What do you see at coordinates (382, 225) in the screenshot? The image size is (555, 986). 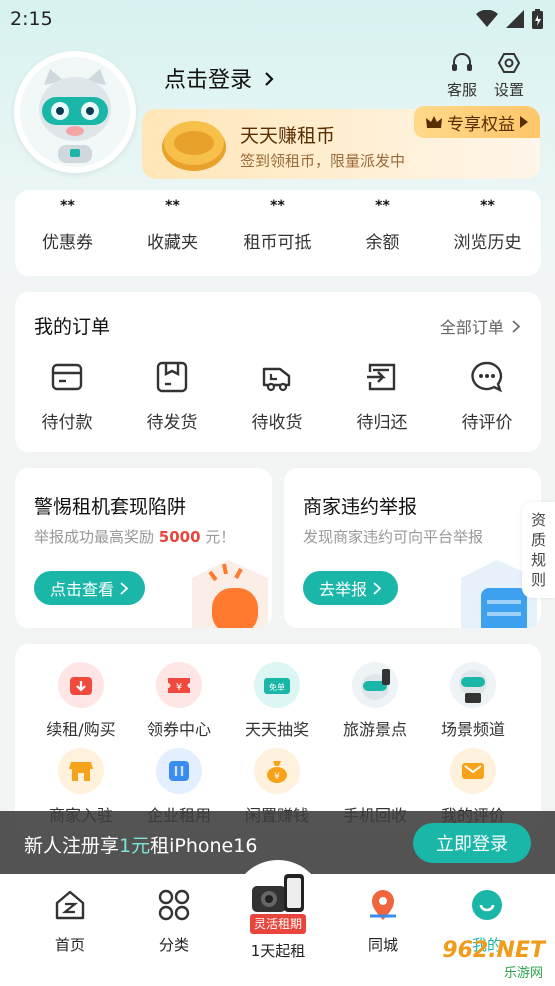 I see `stat-balance: ** 余额` at bounding box center [382, 225].